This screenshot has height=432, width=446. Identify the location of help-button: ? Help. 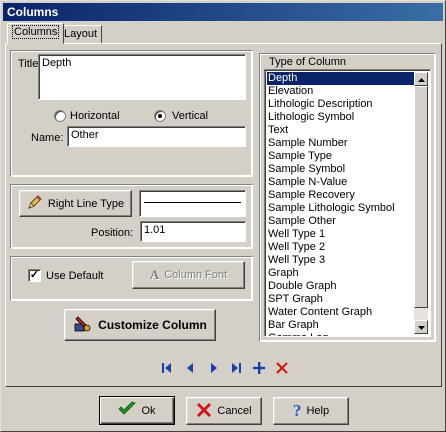
(311, 411).